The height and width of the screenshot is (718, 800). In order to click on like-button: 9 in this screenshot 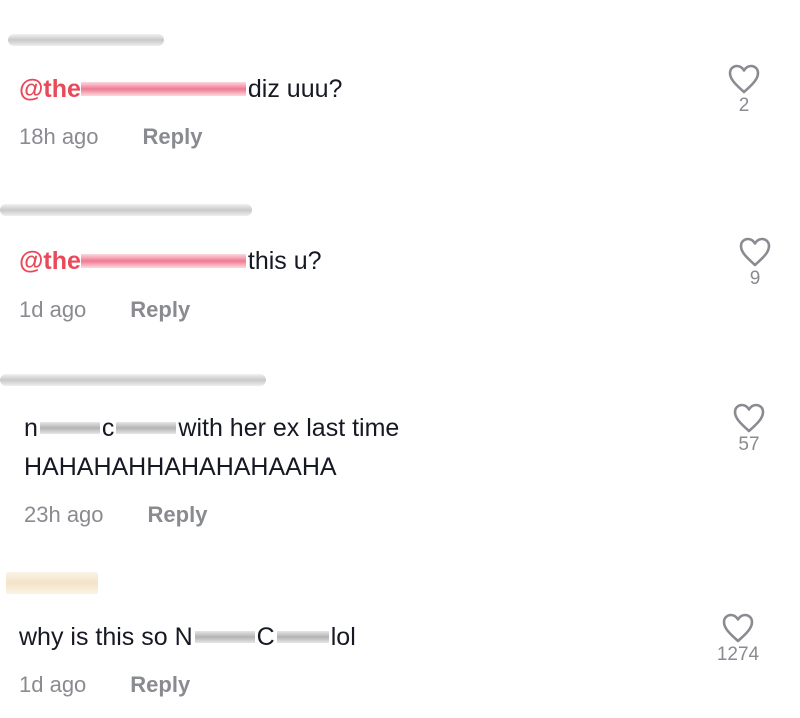, I will do `click(755, 263)`.